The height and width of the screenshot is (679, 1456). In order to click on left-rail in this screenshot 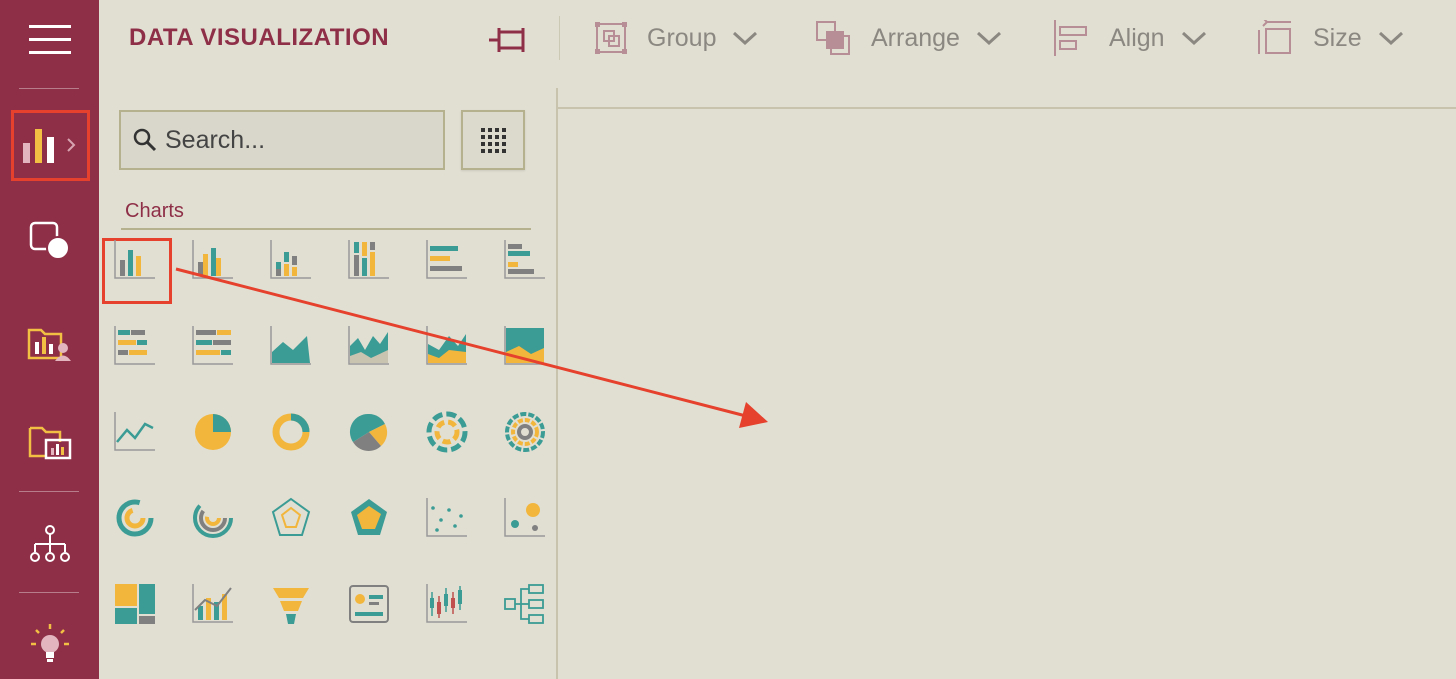, I will do `click(49, 339)`.